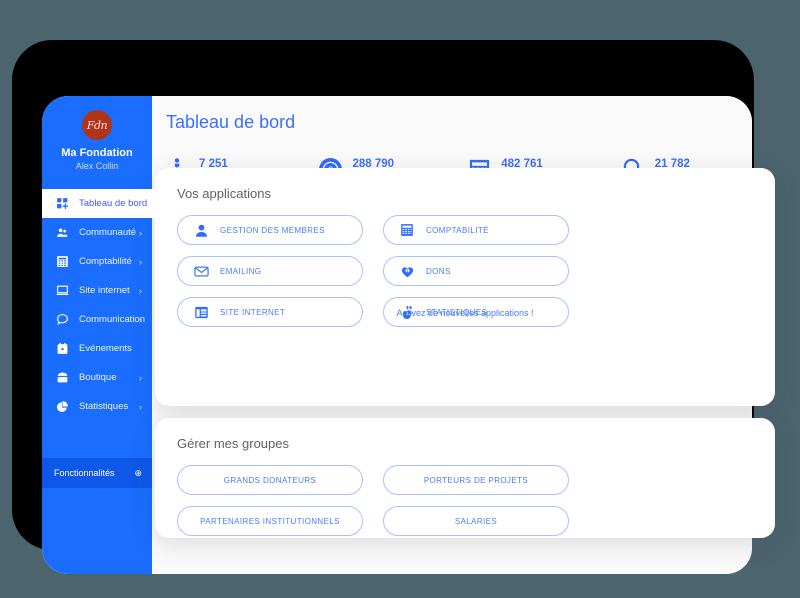 Image resolution: width=800 pixels, height=598 pixels. What do you see at coordinates (224, 193) in the screenshot?
I see `applications-card-title: Vos applications` at bounding box center [224, 193].